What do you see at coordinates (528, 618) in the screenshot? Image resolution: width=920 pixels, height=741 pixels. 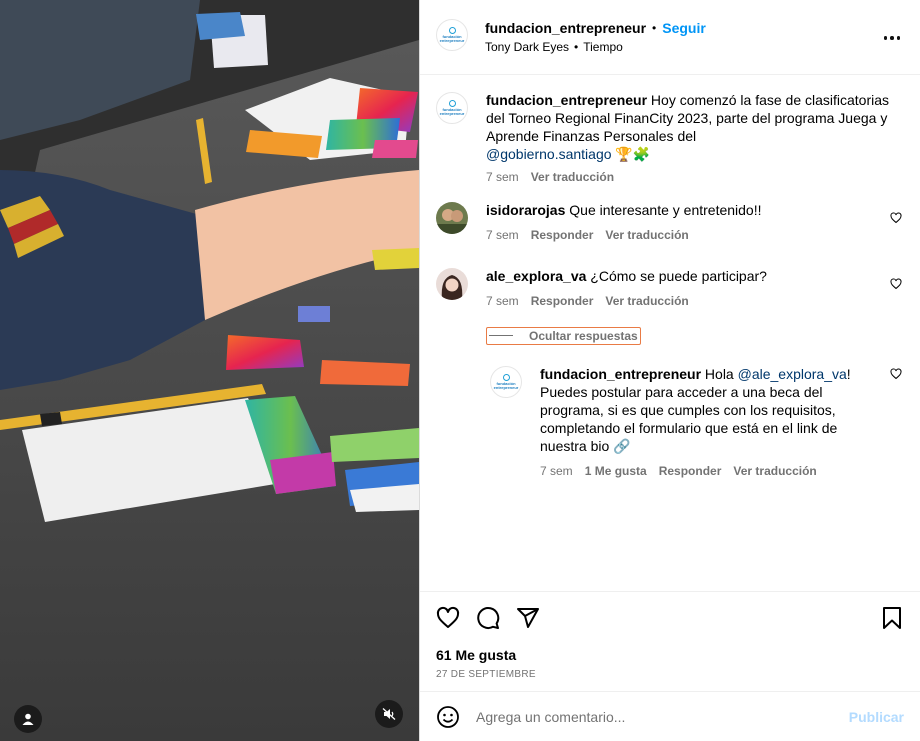 I see `share-icon` at bounding box center [528, 618].